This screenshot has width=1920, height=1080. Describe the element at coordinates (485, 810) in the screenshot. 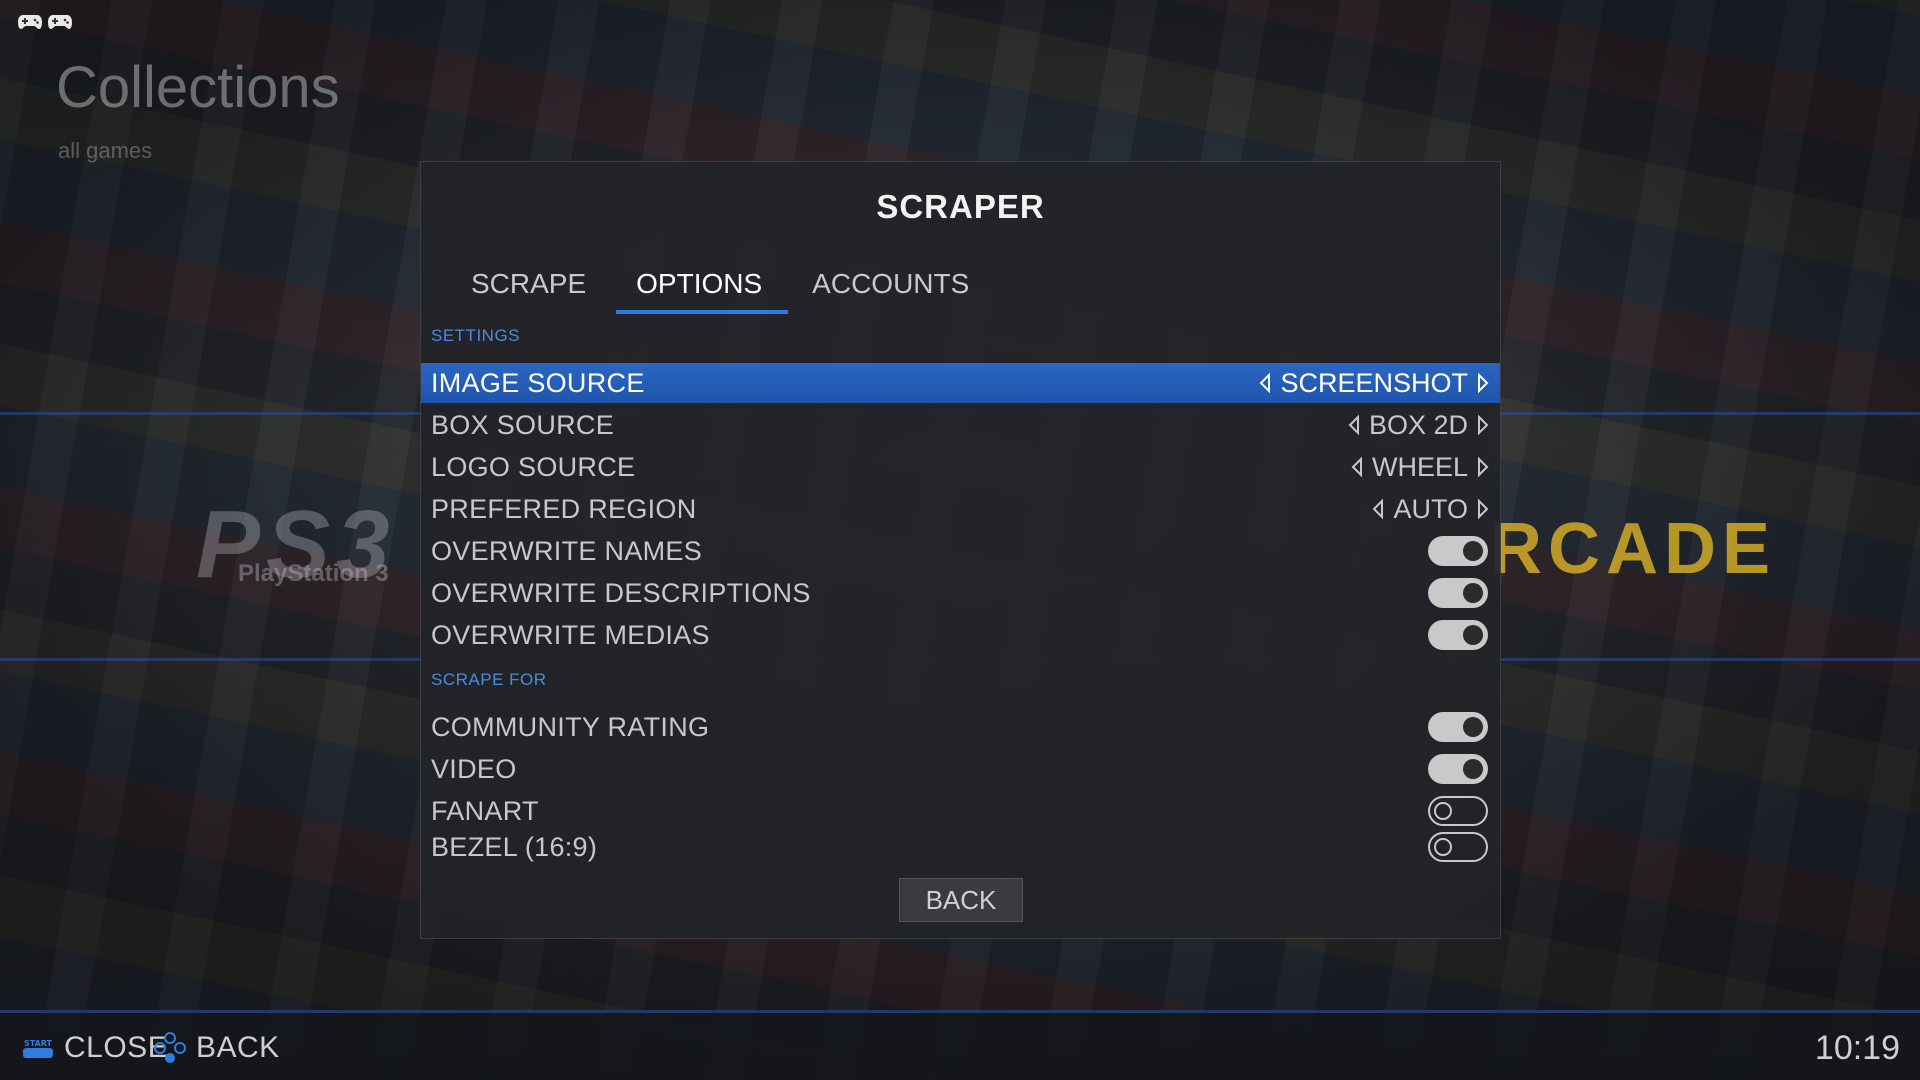

I see `option-label: FANART` at that location.